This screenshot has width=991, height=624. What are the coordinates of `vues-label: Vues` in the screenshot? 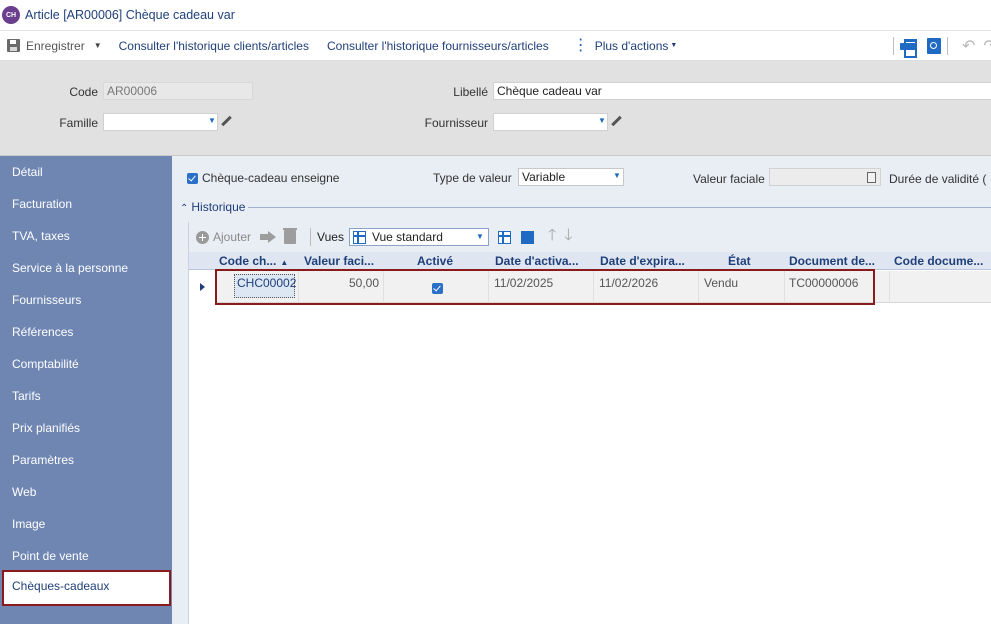 It's located at (330, 237).